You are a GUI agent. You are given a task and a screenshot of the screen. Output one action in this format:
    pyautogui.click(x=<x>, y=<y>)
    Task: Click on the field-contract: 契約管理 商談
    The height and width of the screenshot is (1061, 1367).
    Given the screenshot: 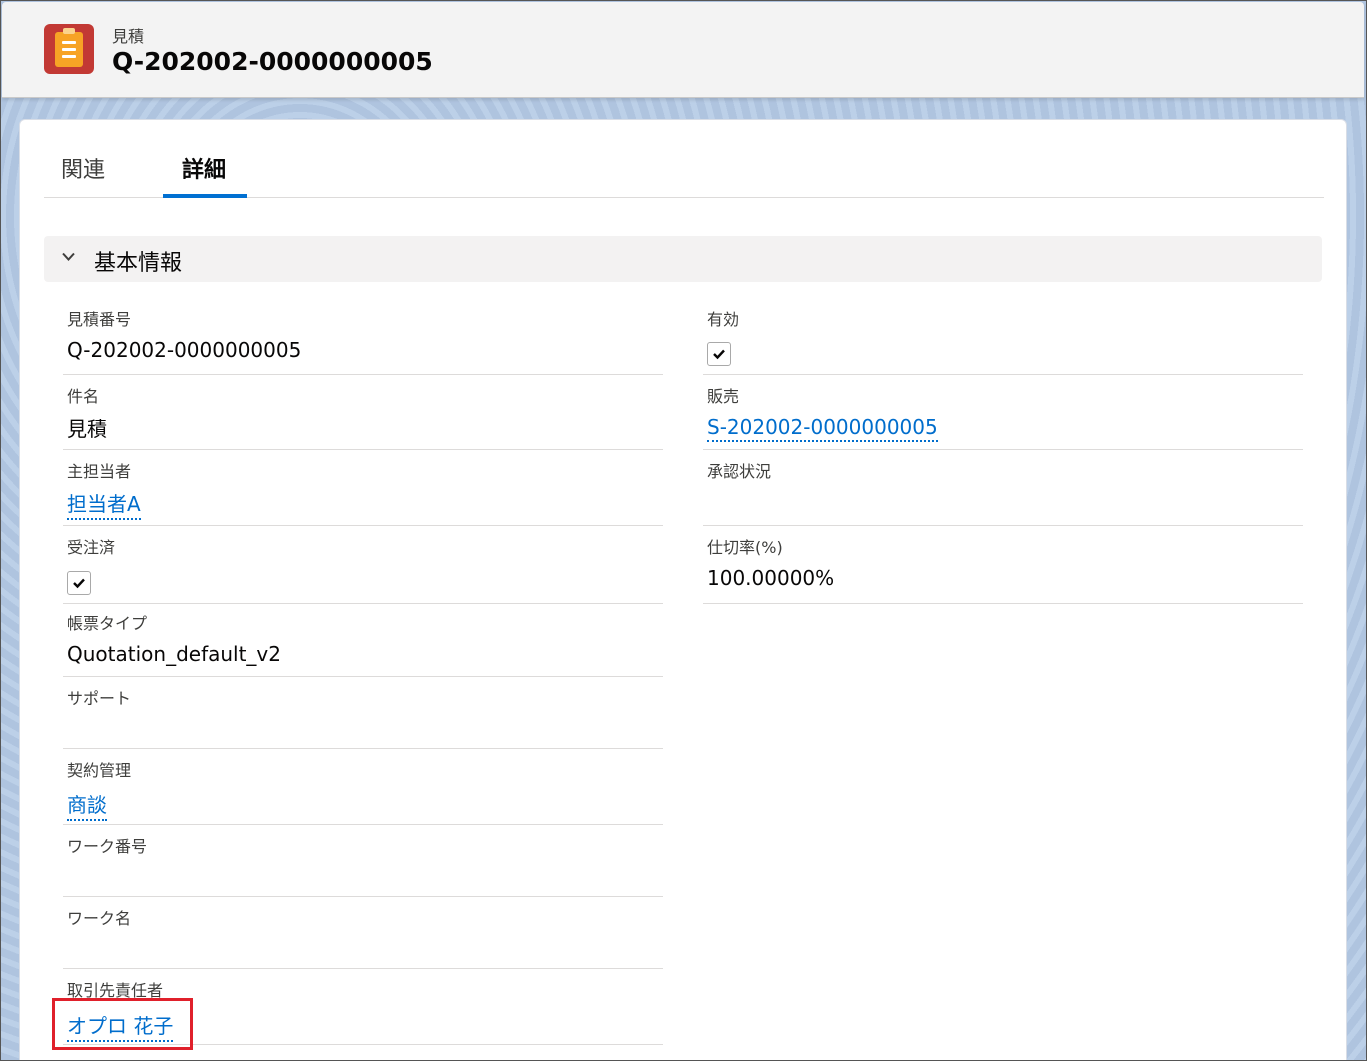 What is the action you would take?
    pyautogui.click(x=363, y=787)
    